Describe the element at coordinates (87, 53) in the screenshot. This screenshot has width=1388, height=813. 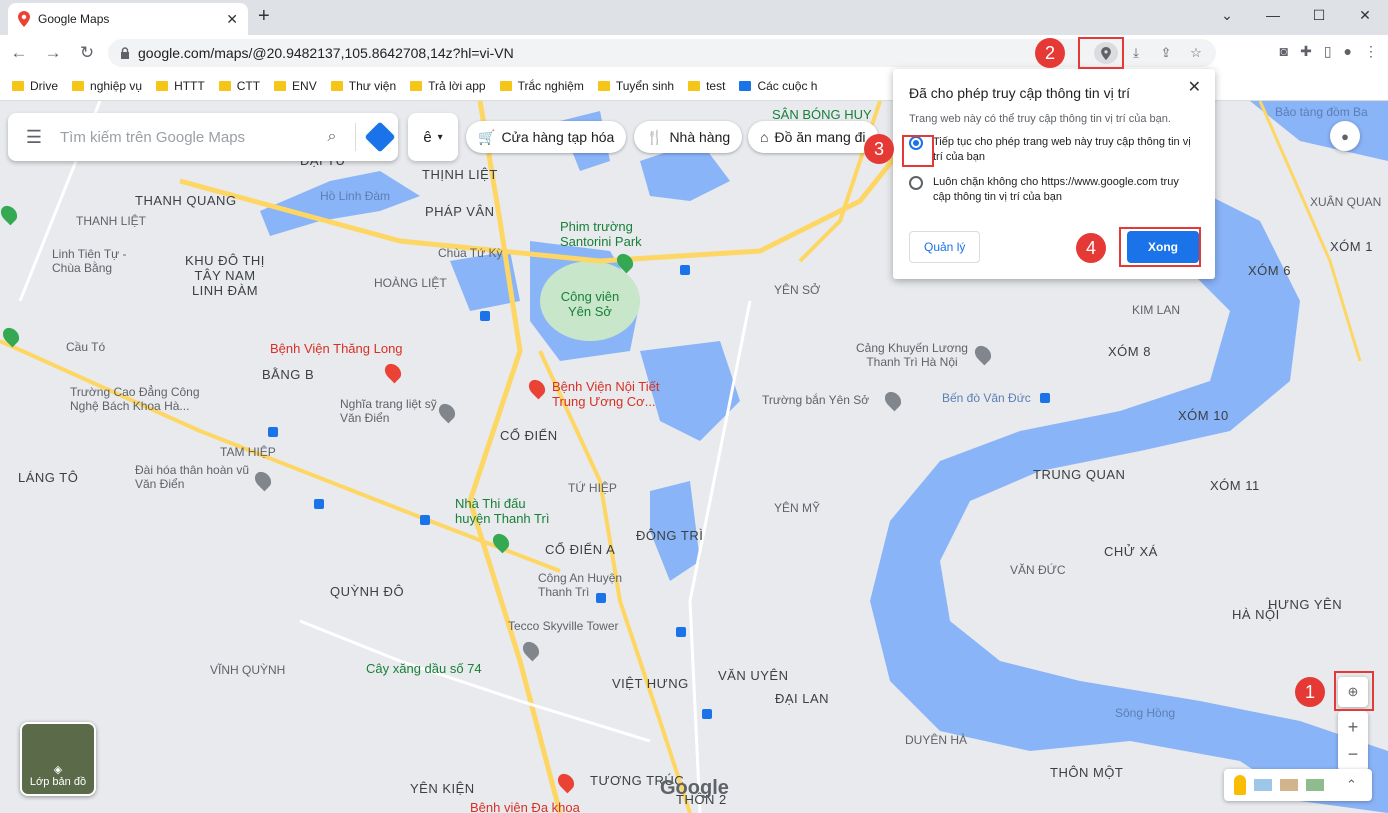
I see `reload-icon: ↻` at that location.